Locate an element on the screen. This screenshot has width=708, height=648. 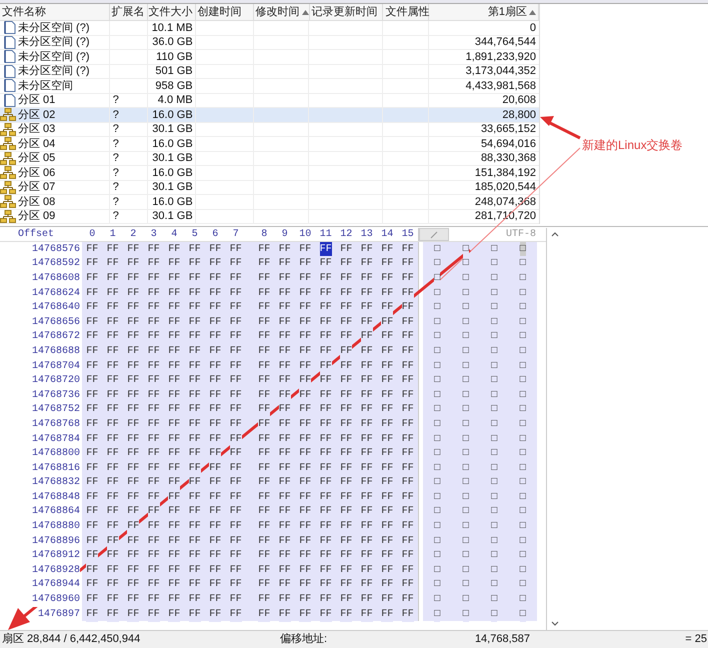
file-name: 分区 02 is located at coordinates (37, 115).